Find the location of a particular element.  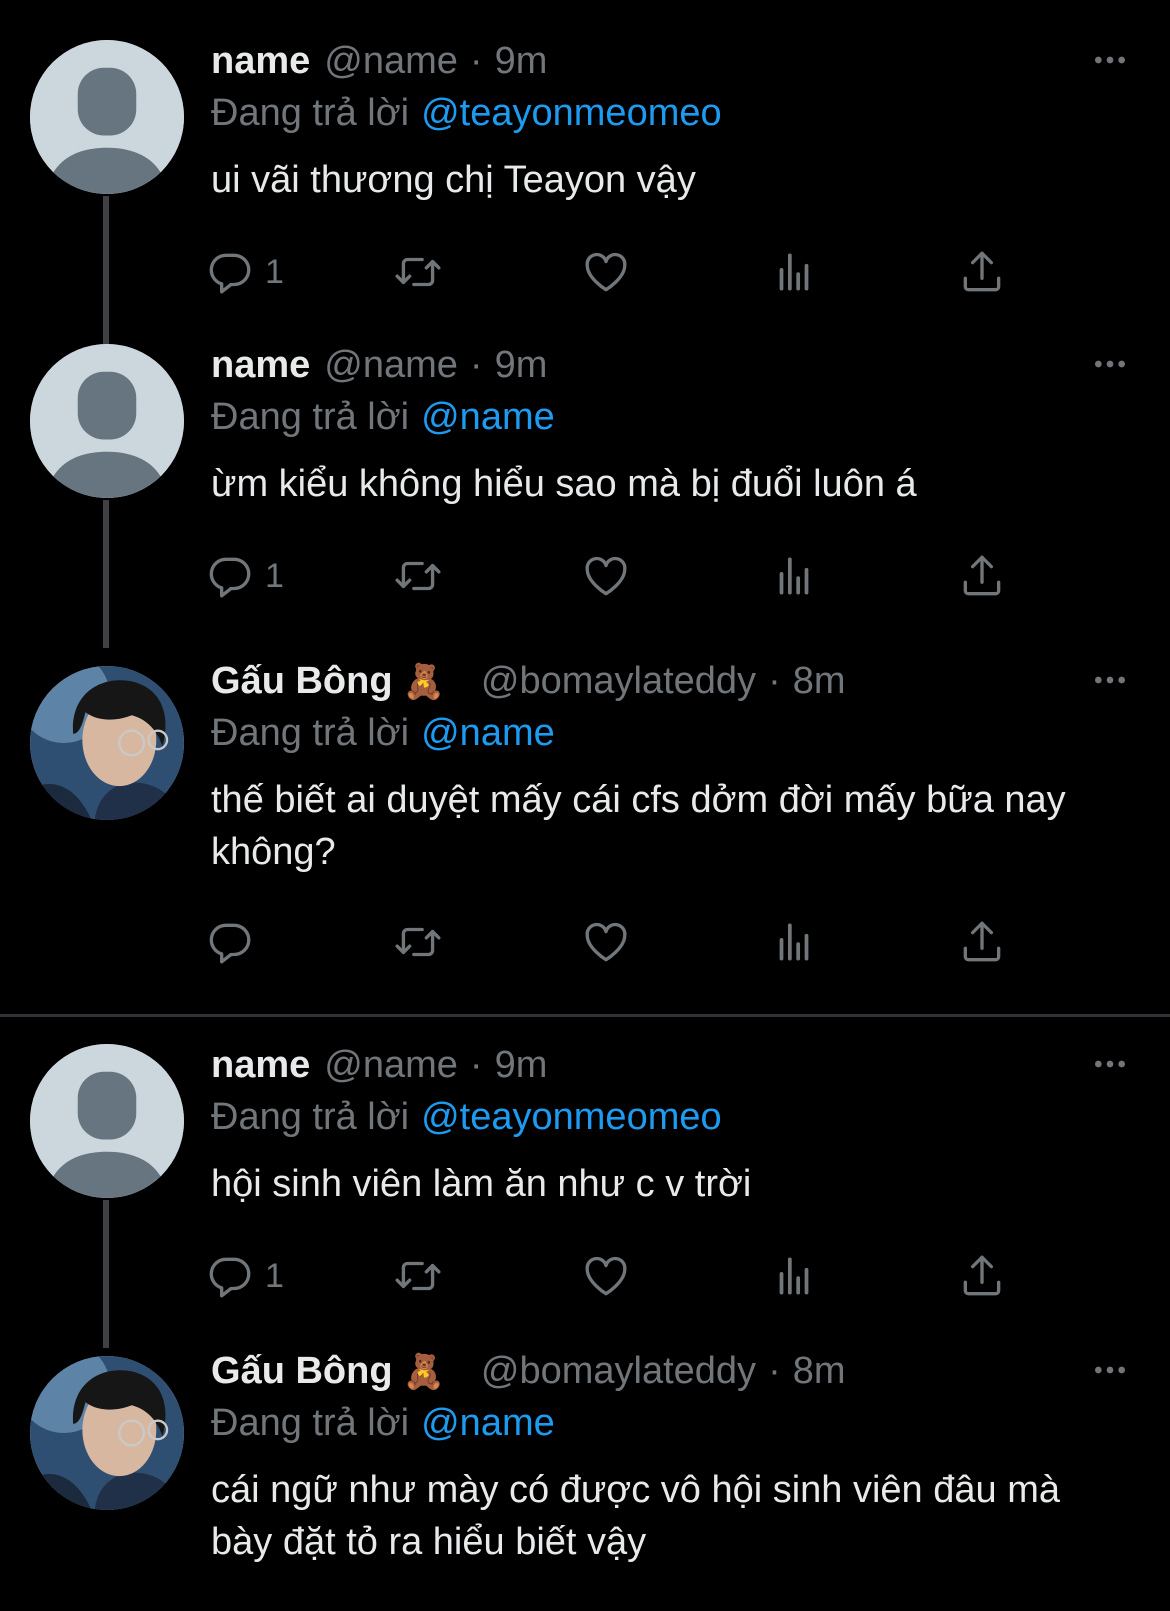

action-bar is located at coordinates (631, 942).